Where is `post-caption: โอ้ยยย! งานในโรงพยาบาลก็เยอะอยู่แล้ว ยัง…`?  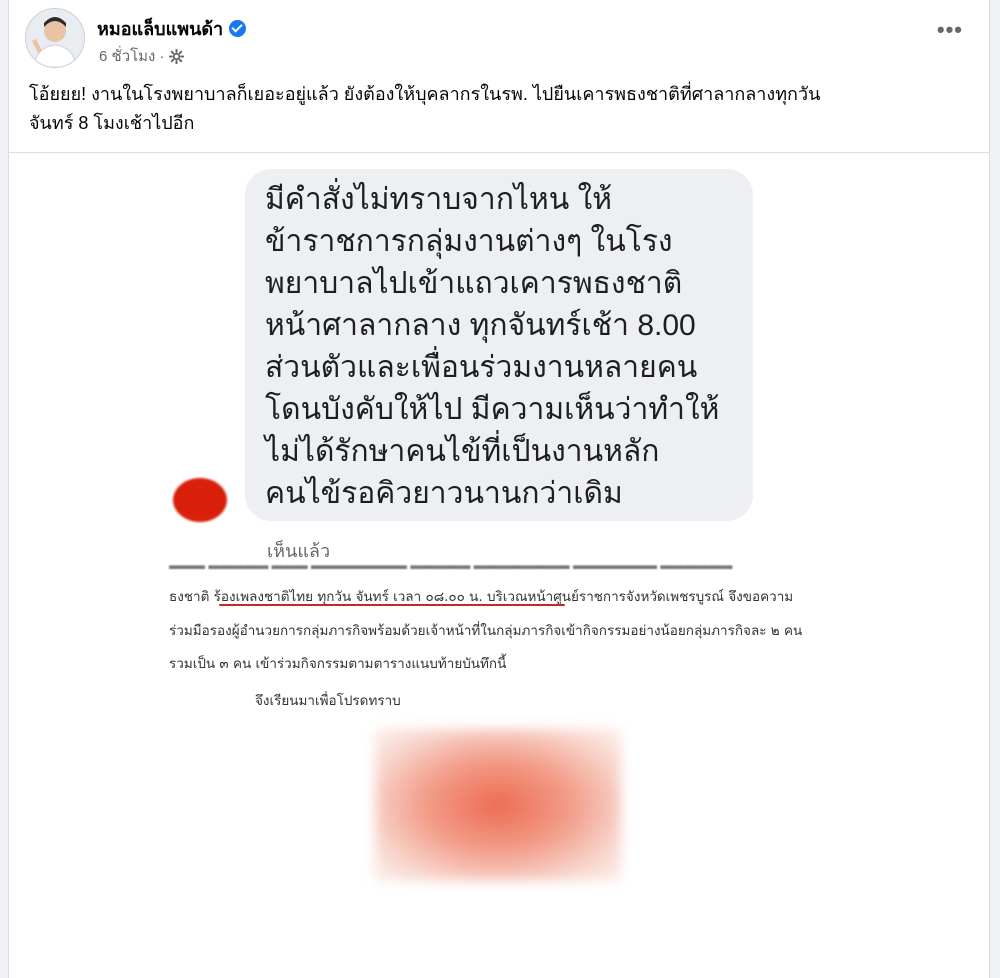
post-caption: โอ้ยยย! งานในโรงพยาบาลก็เยอะอยู่แล้ว ยัง… is located at coordinates (499, 109).